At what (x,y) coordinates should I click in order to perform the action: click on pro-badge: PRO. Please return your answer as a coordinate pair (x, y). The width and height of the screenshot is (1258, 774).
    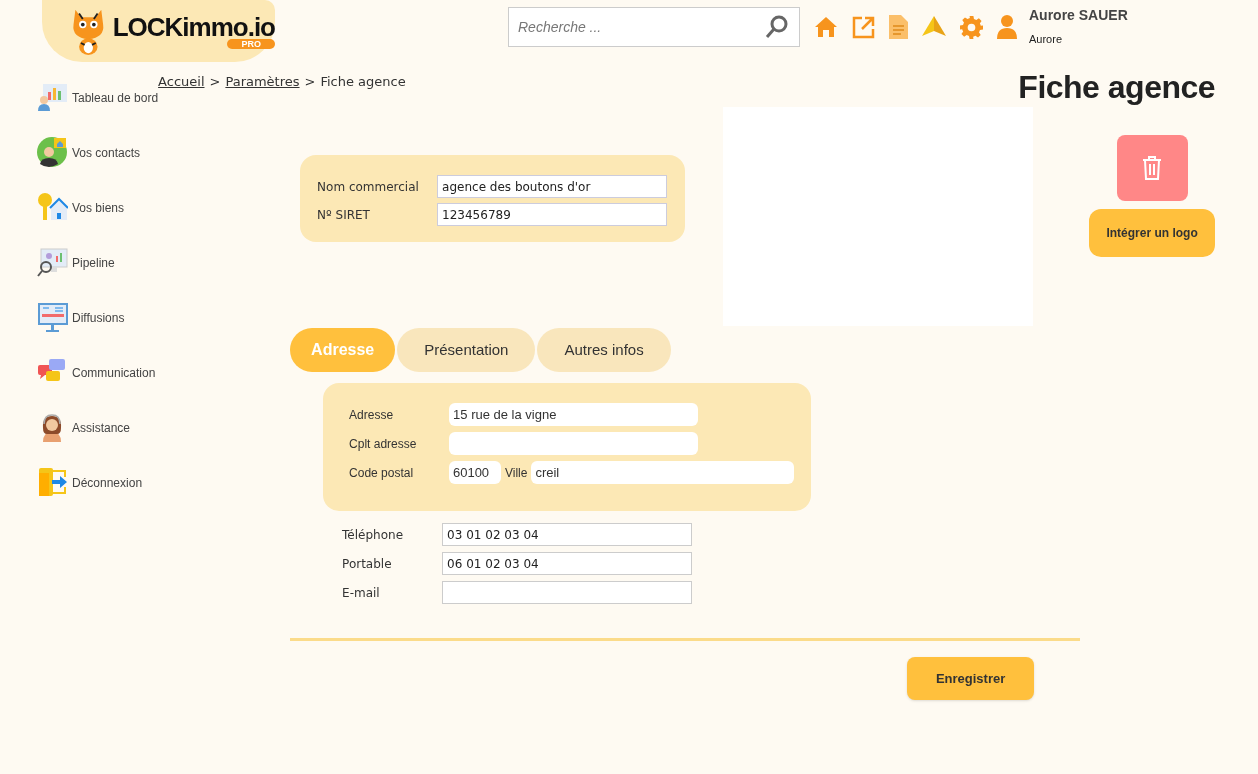
    Looking at the image, I should click on (251, 44).